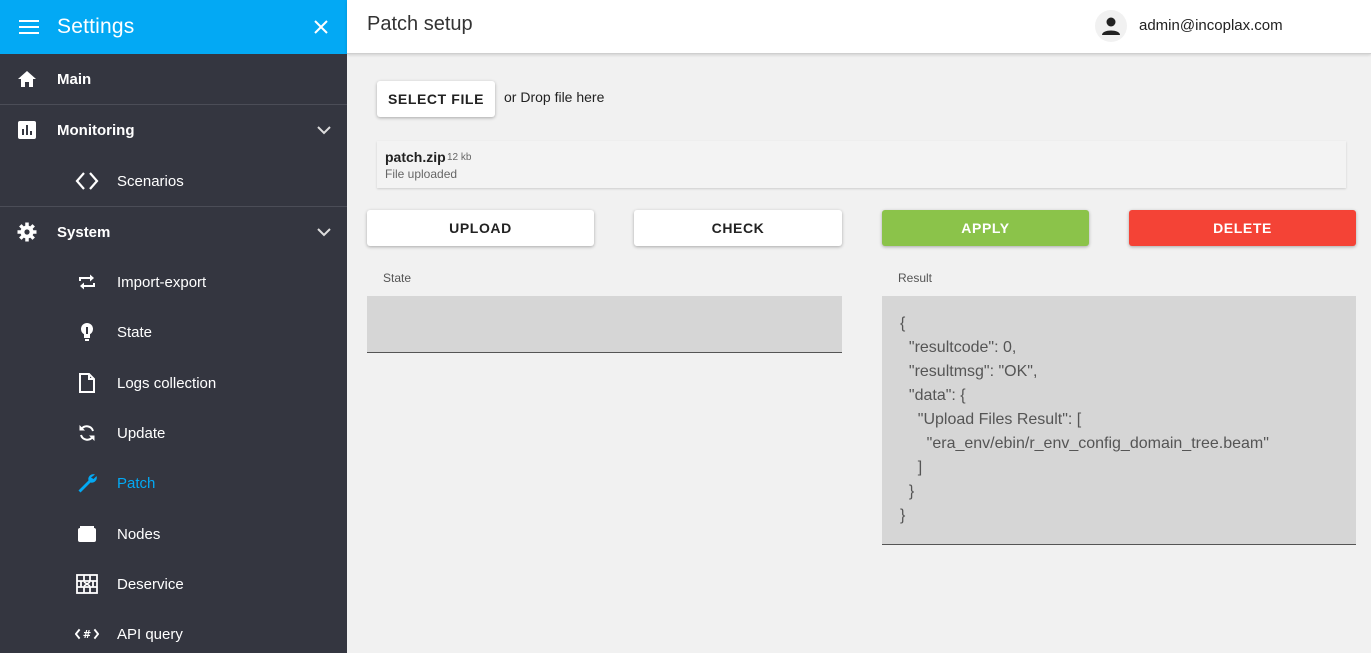 This screenshot has width=1371, height=653. Describe the element at coordinates (84, 232) in the screenshot. I see `sidebar-item-label: System` at that location.